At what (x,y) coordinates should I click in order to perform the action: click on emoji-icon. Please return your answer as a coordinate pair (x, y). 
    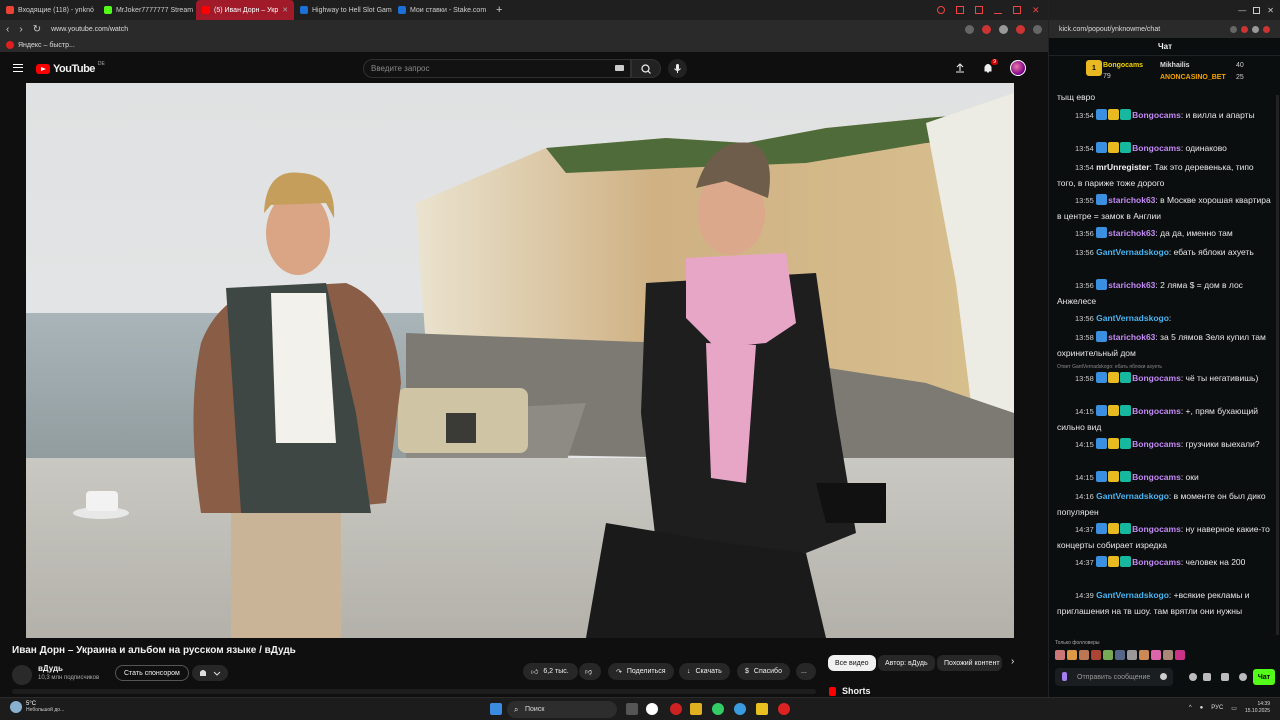
    Looking at the image, I should click on (1163, 676).